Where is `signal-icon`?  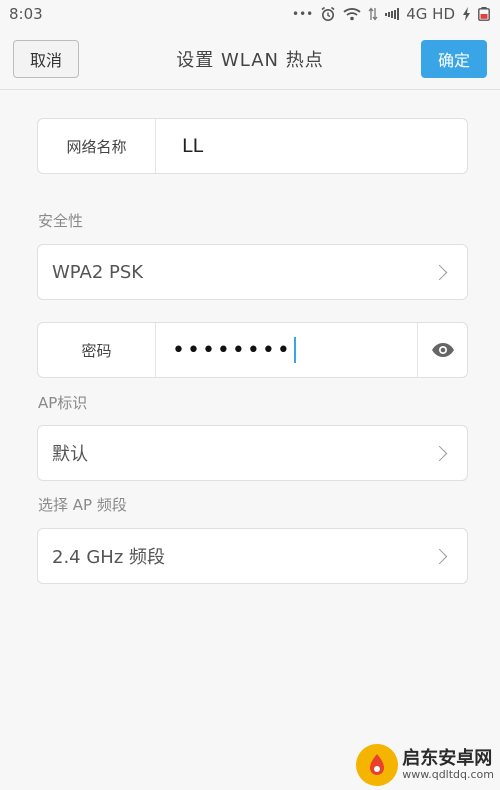 signal-icon is located at coordinates (392, 14).